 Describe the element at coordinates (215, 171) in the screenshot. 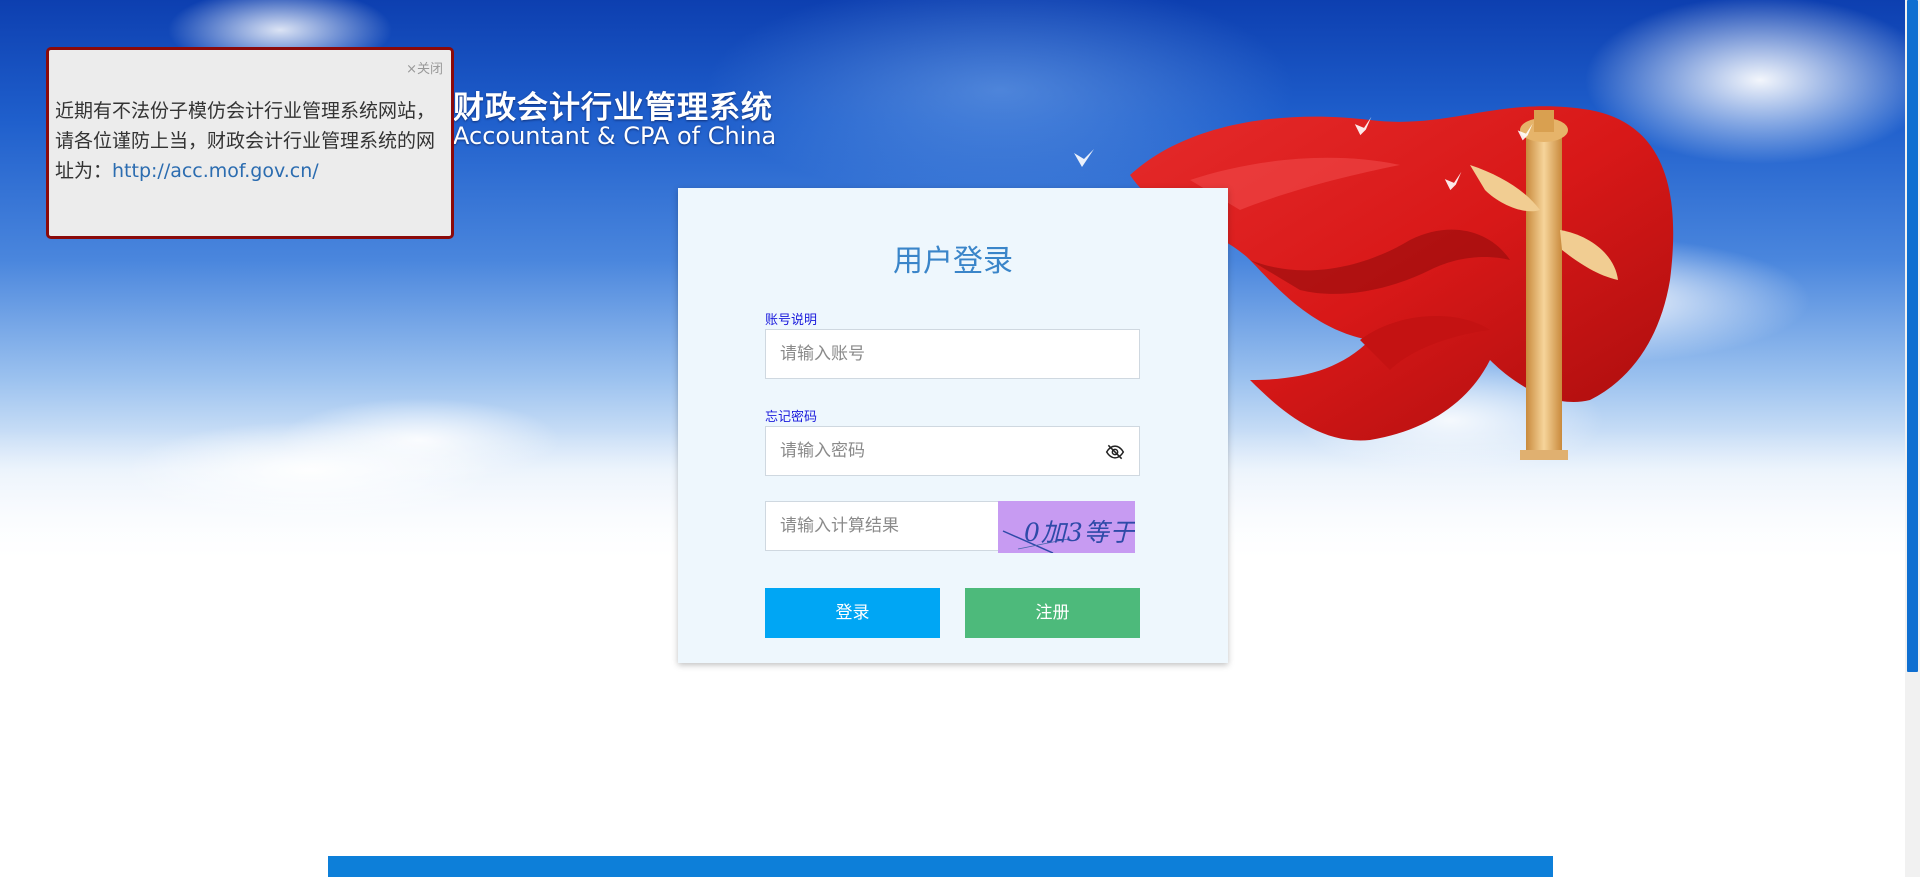

I see `notice-link: http://acc.mof.gov.cn/` at that location.